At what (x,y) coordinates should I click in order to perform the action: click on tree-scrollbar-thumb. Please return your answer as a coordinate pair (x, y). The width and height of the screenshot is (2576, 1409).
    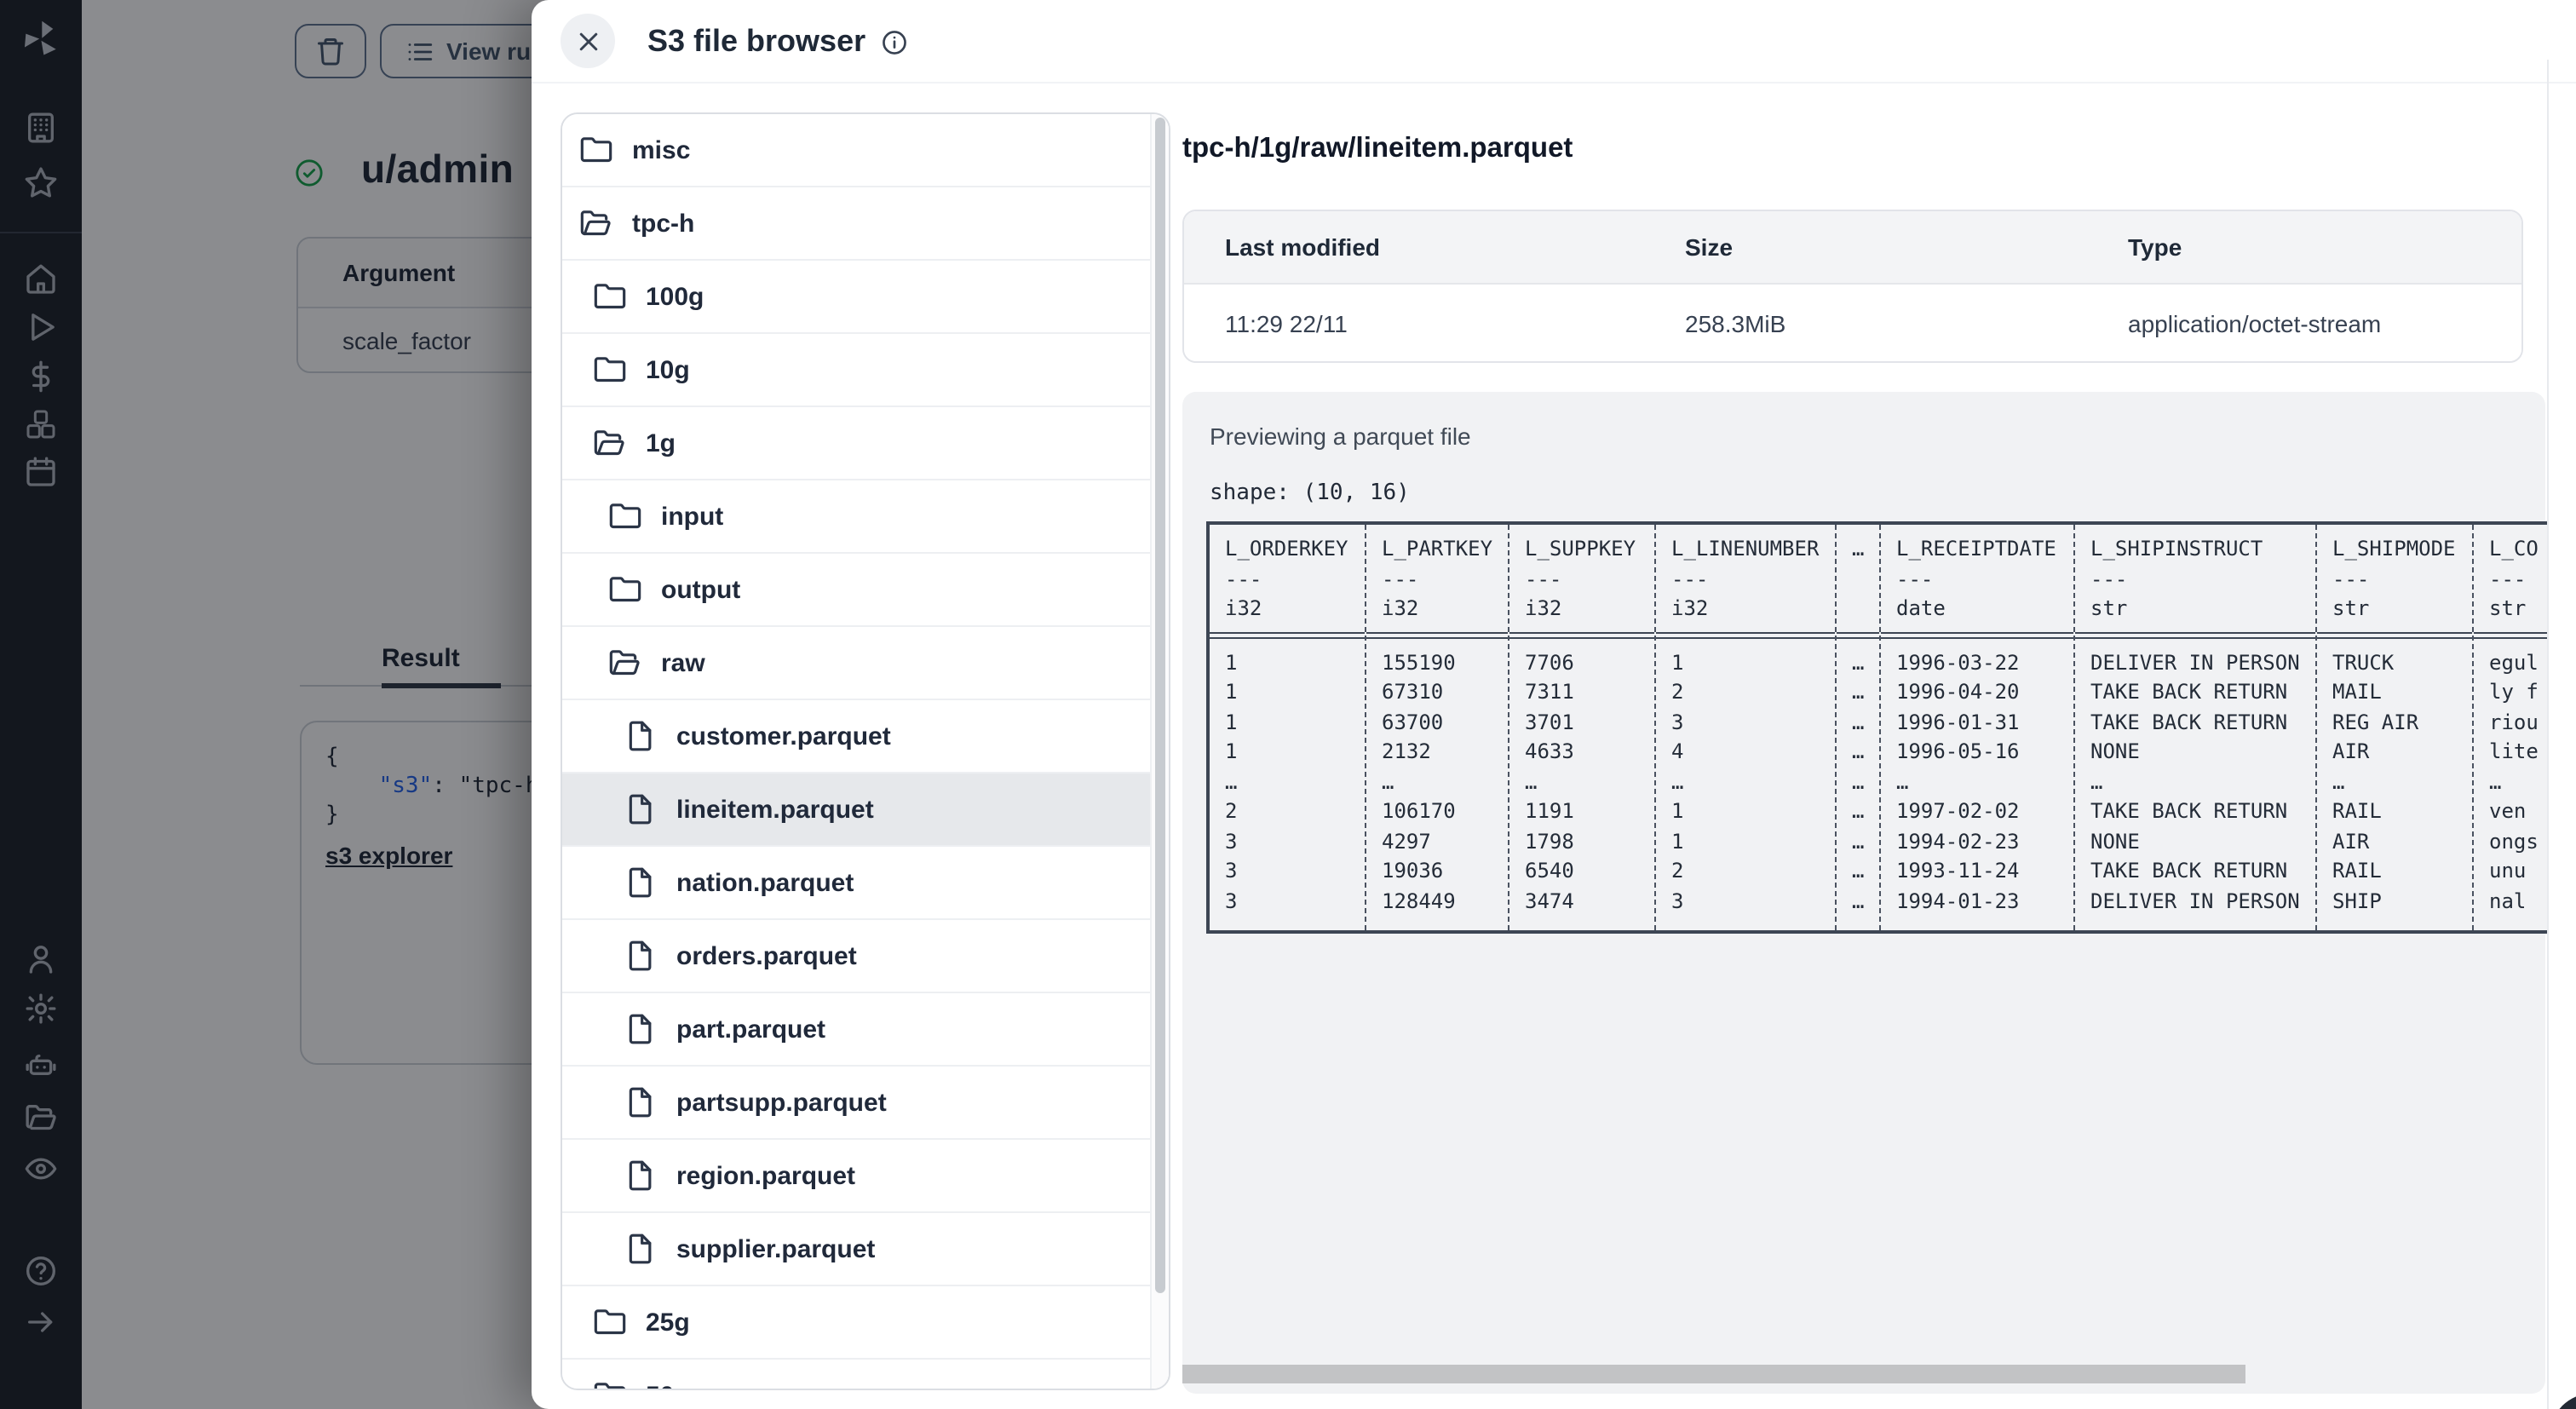
    Looking at the image, I should click on (1160, 705).